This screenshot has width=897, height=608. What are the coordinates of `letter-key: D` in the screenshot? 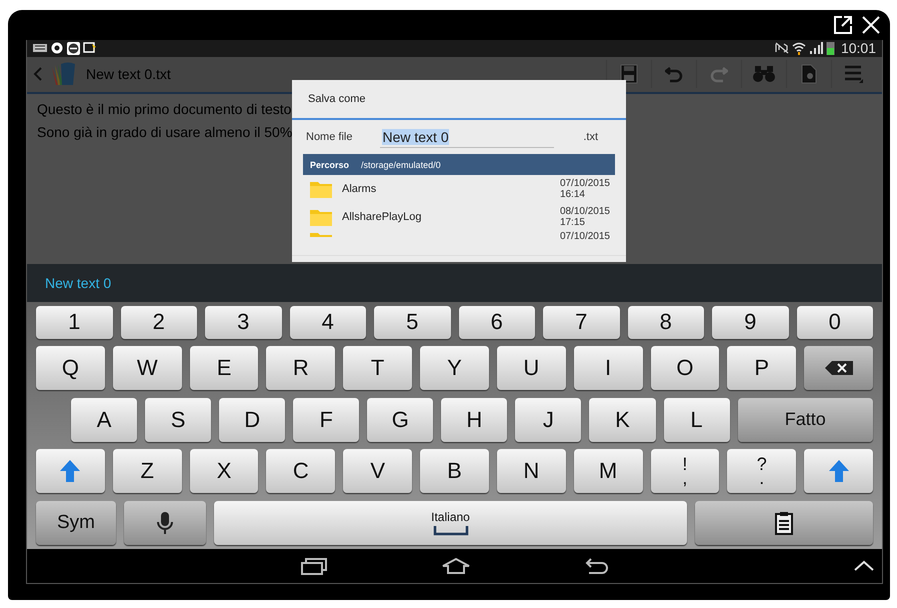 It's located at (252, 420).